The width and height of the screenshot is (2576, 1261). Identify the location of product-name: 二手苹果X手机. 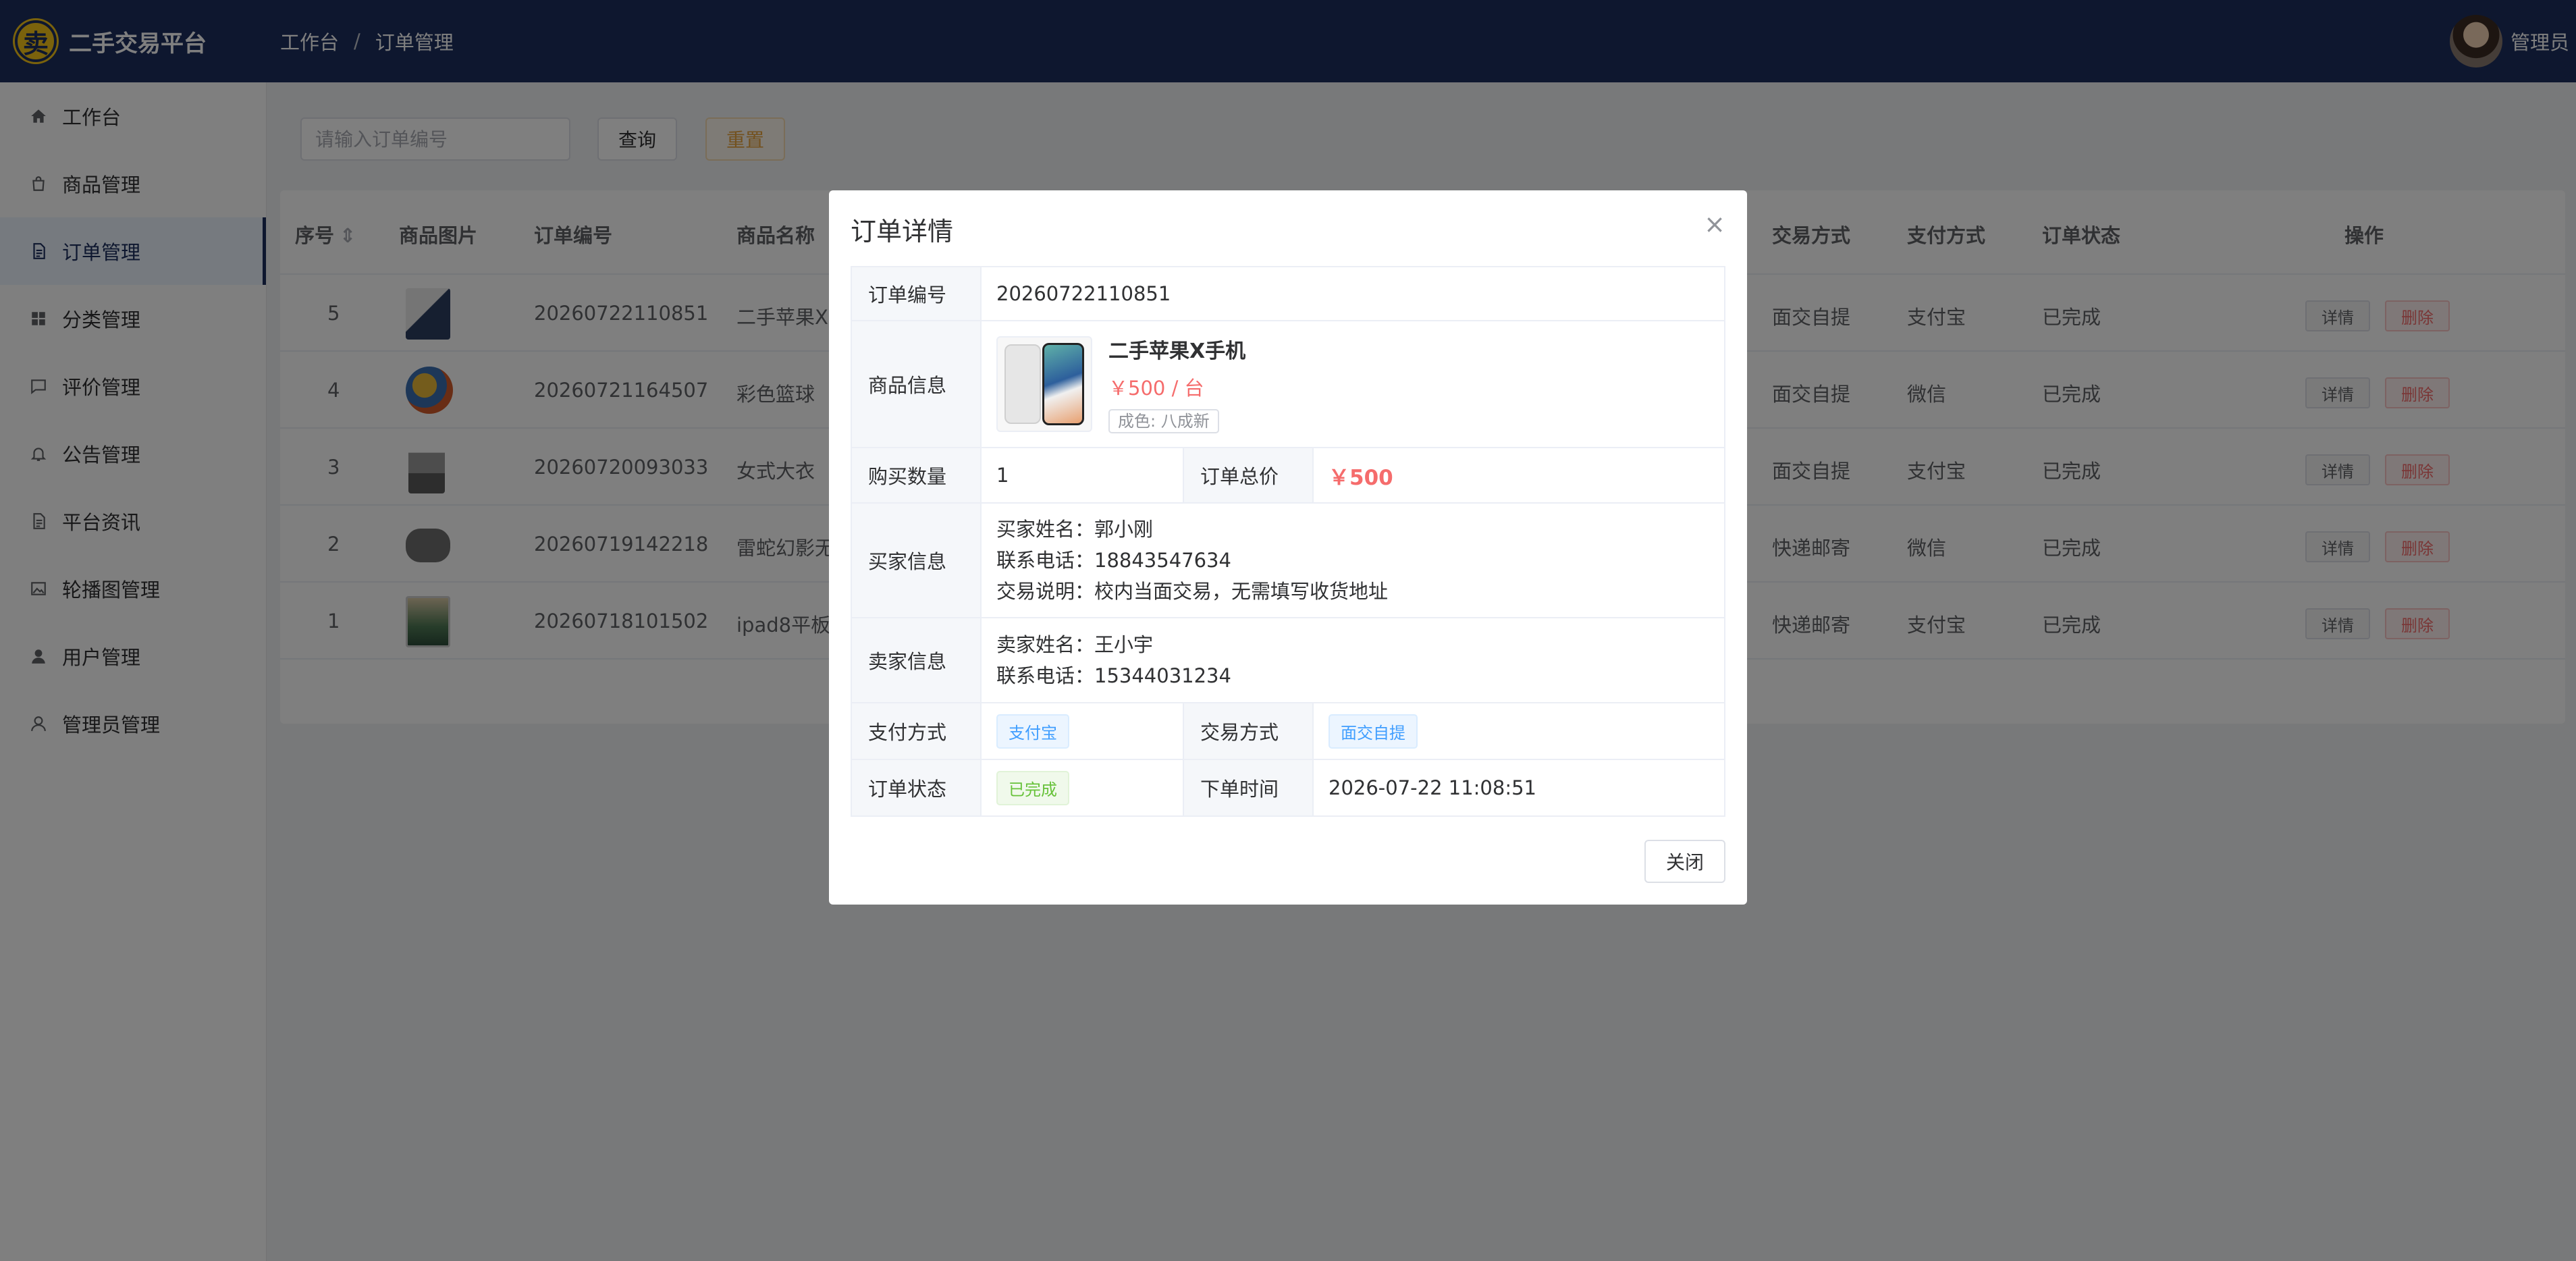
(1177, 351).